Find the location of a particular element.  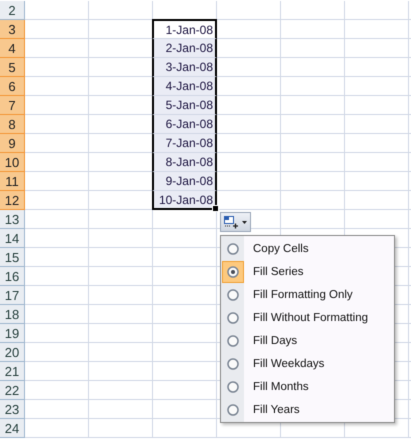

row-header: 8 is located at coordinates (12, 124).